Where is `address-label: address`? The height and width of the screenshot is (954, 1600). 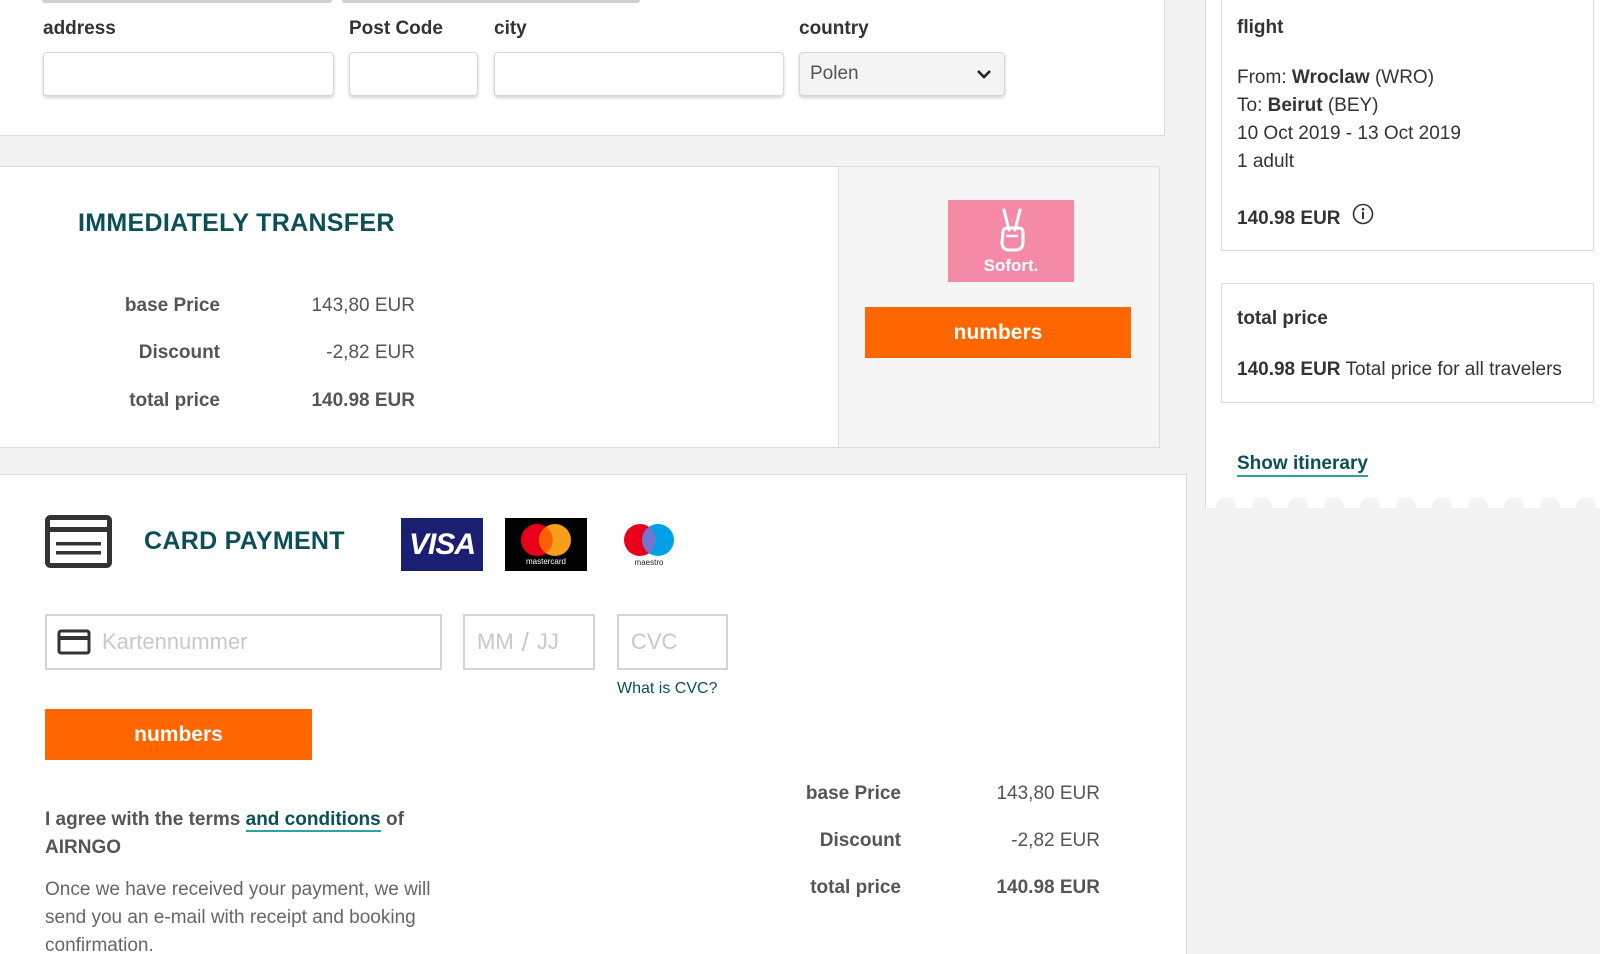 address-label: address is located at coordinates (79, 28).